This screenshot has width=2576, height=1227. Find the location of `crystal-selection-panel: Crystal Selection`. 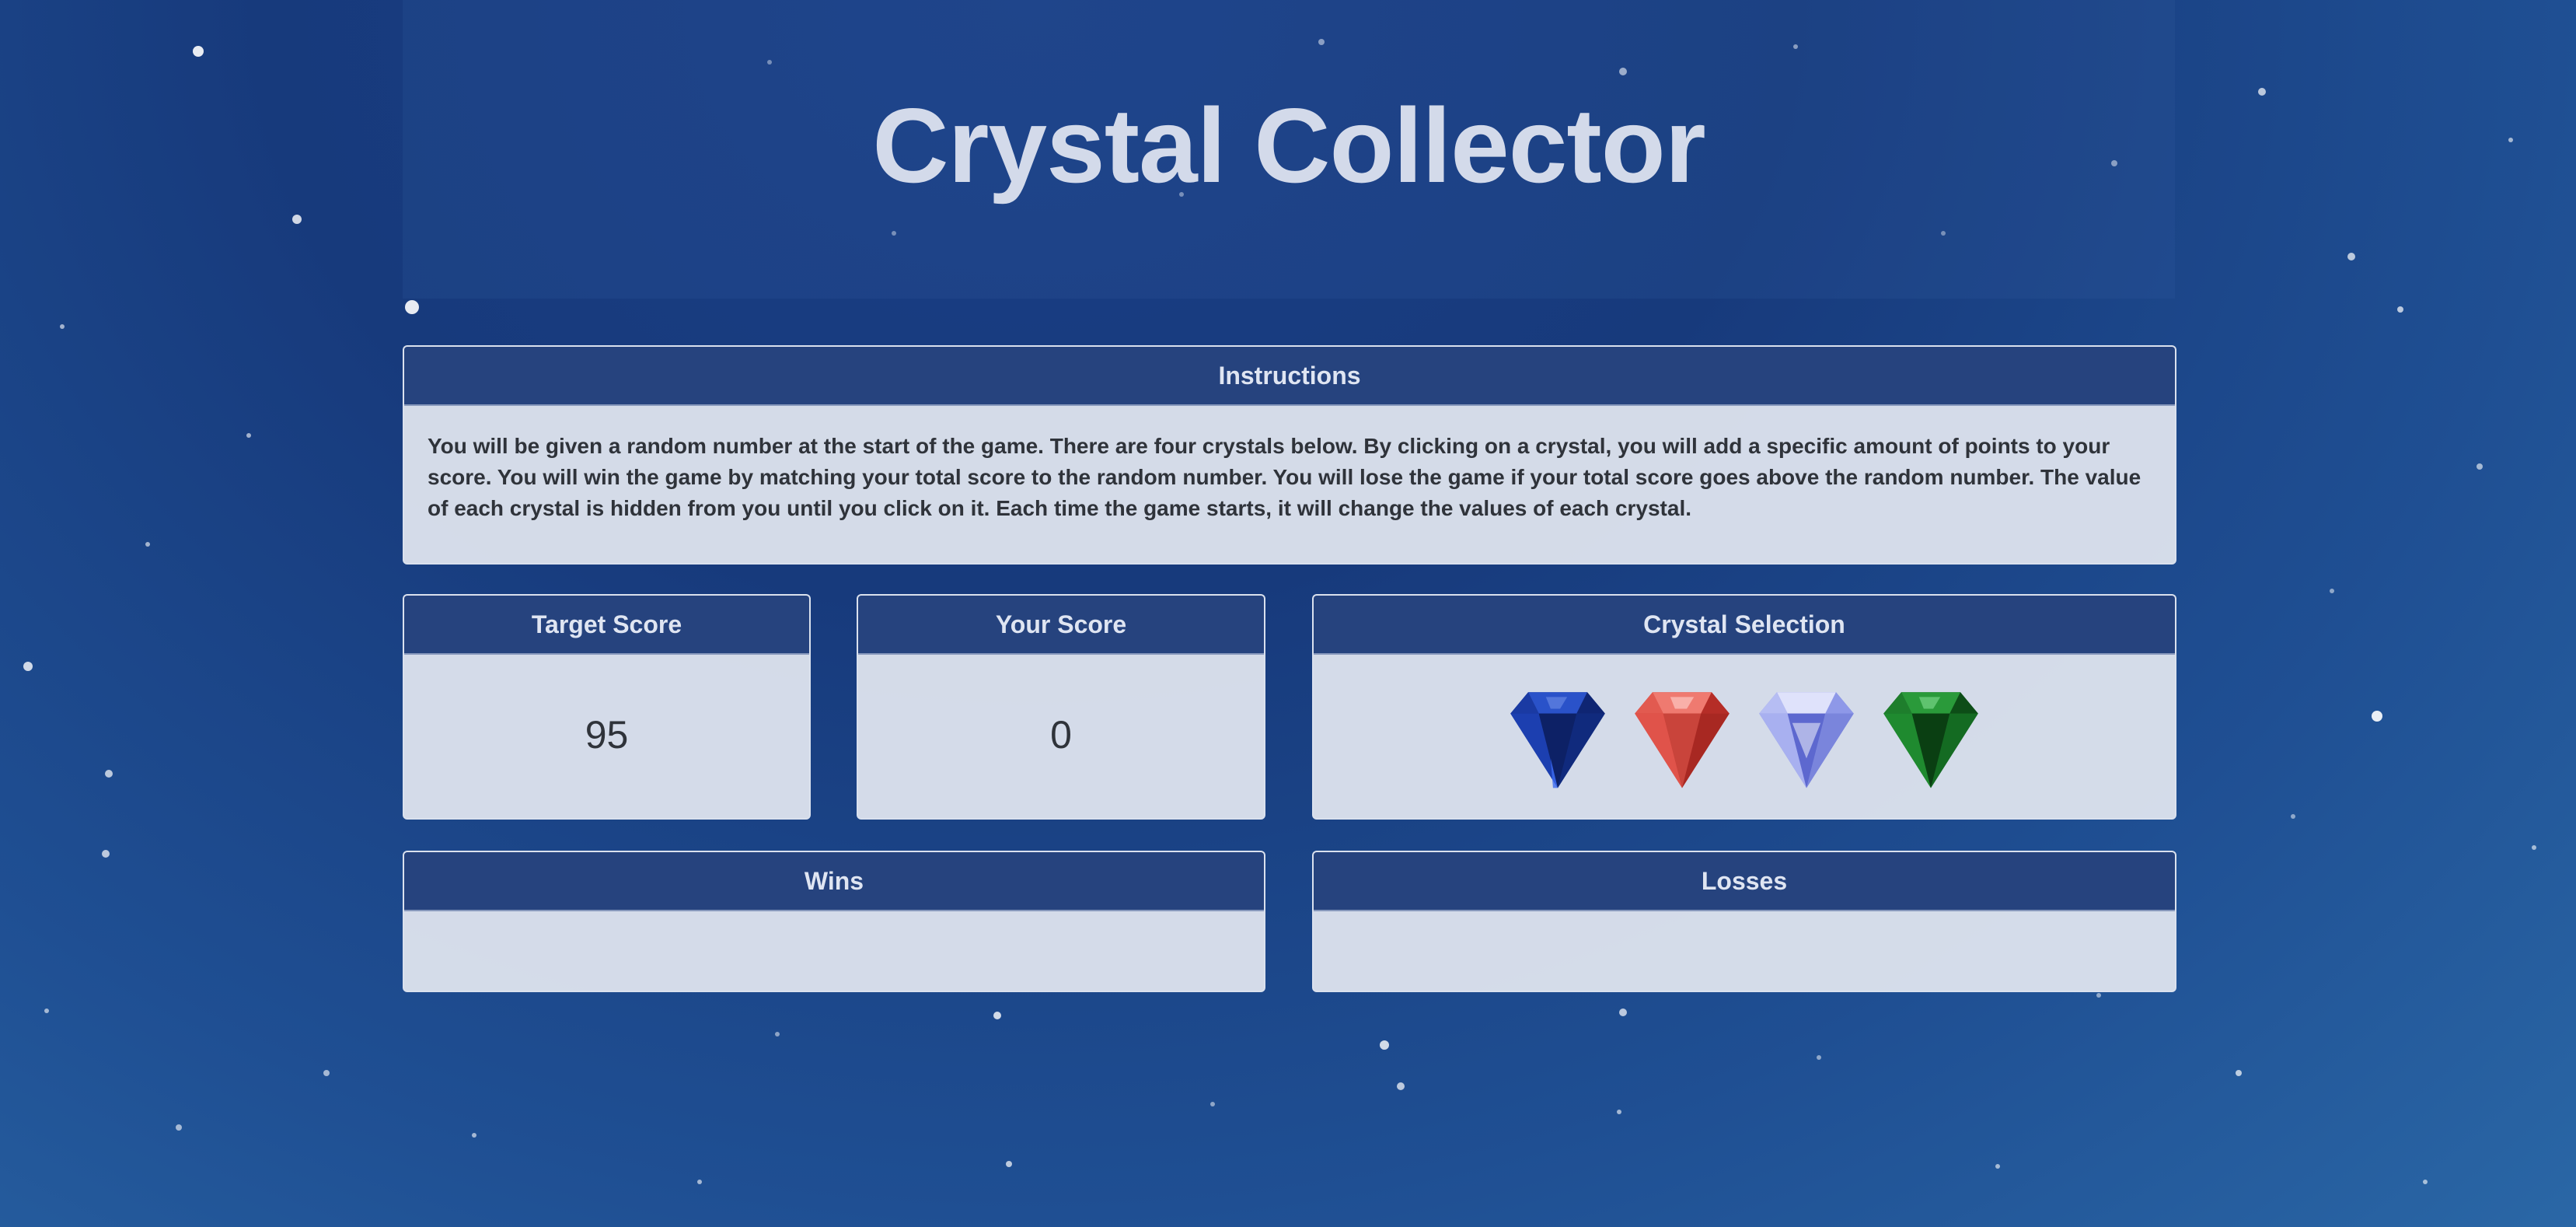

crystal-selection-panel: Crystal Selection is located at coordinates (1744, 707).